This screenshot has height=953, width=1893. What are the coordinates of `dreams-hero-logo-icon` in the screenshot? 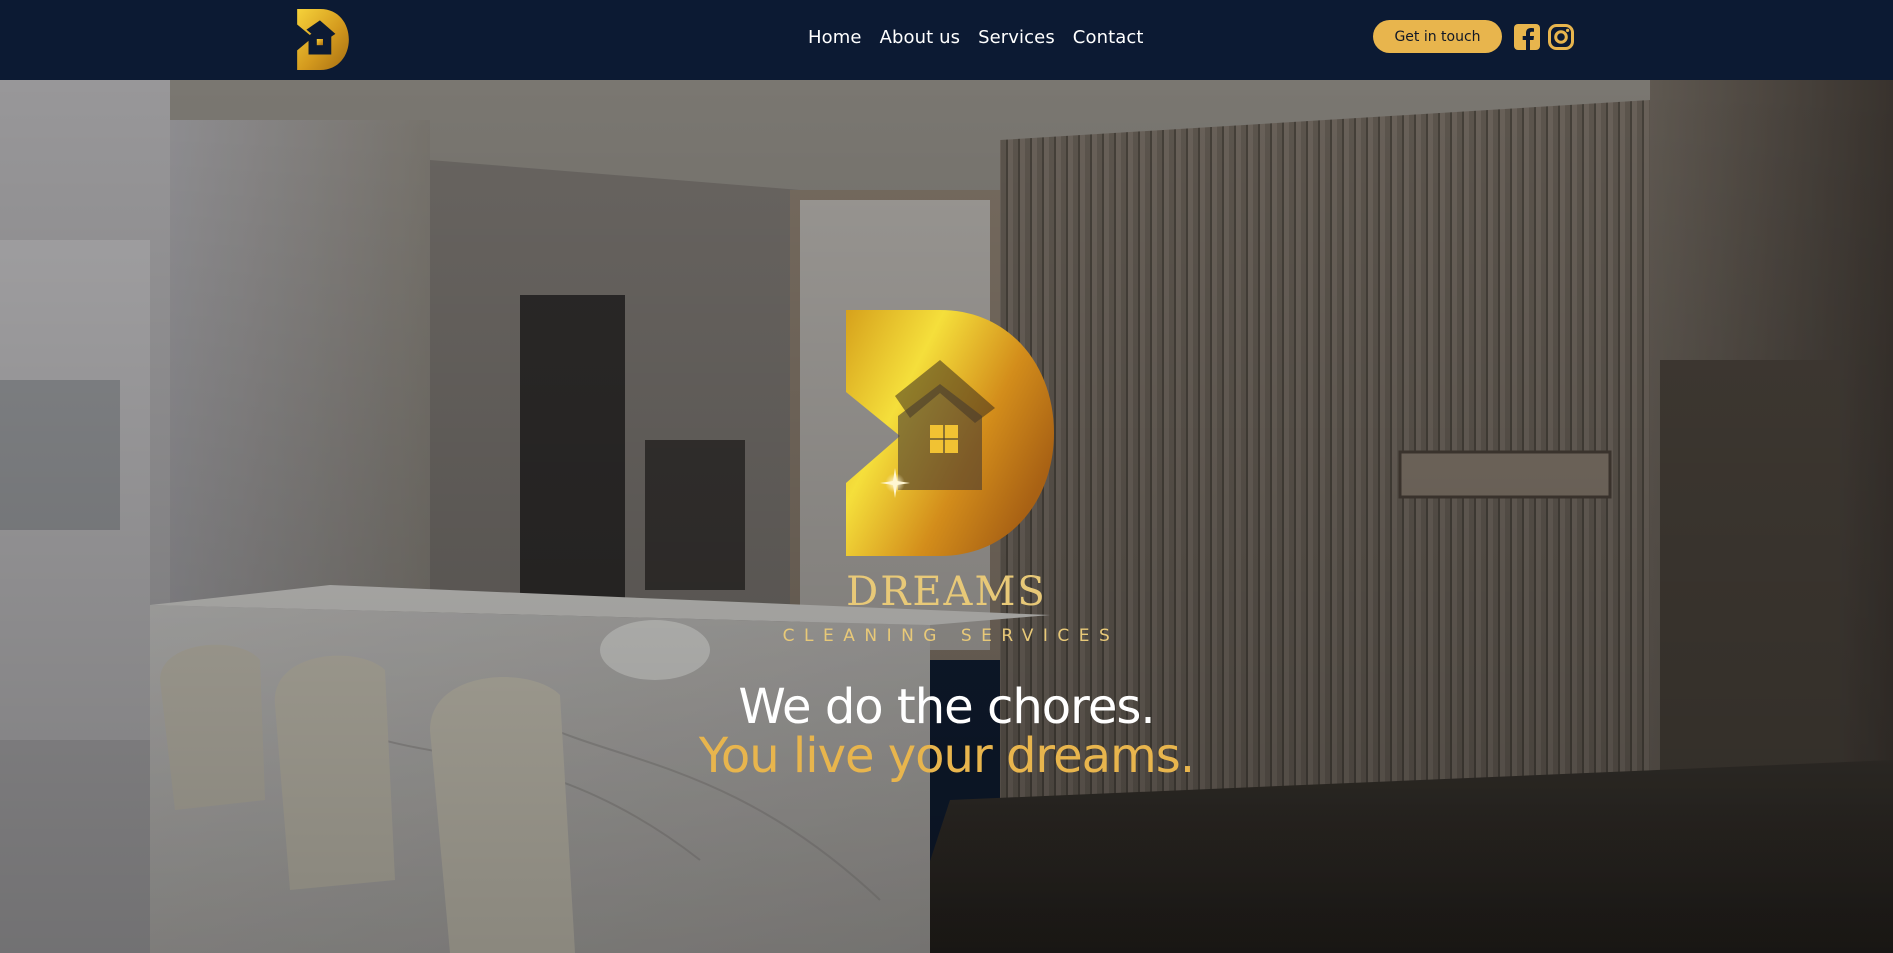 It's located at (950, 433).